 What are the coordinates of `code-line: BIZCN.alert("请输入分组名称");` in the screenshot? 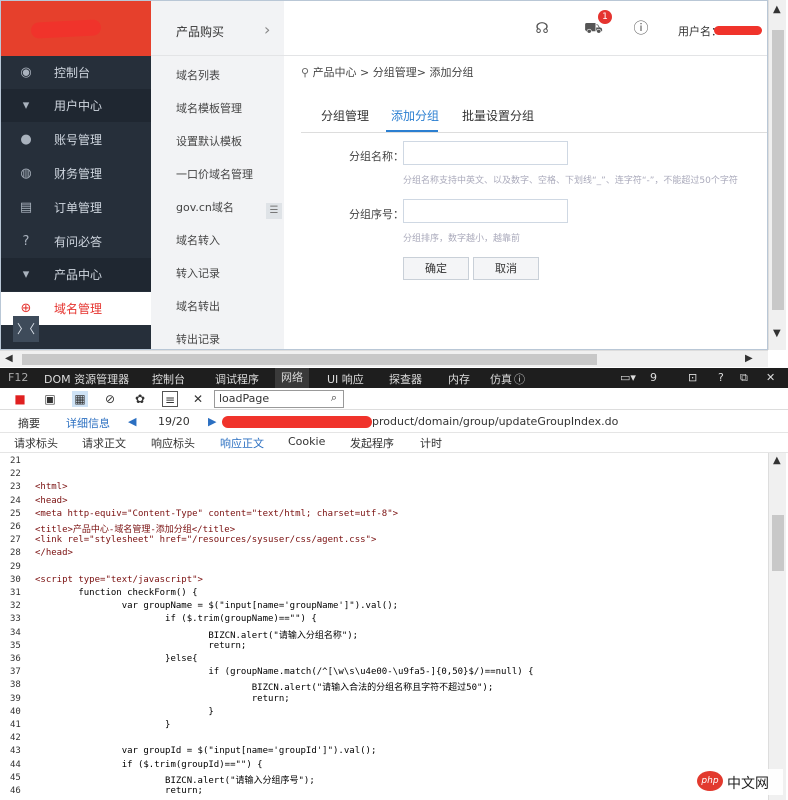 It's located at (197, 635).